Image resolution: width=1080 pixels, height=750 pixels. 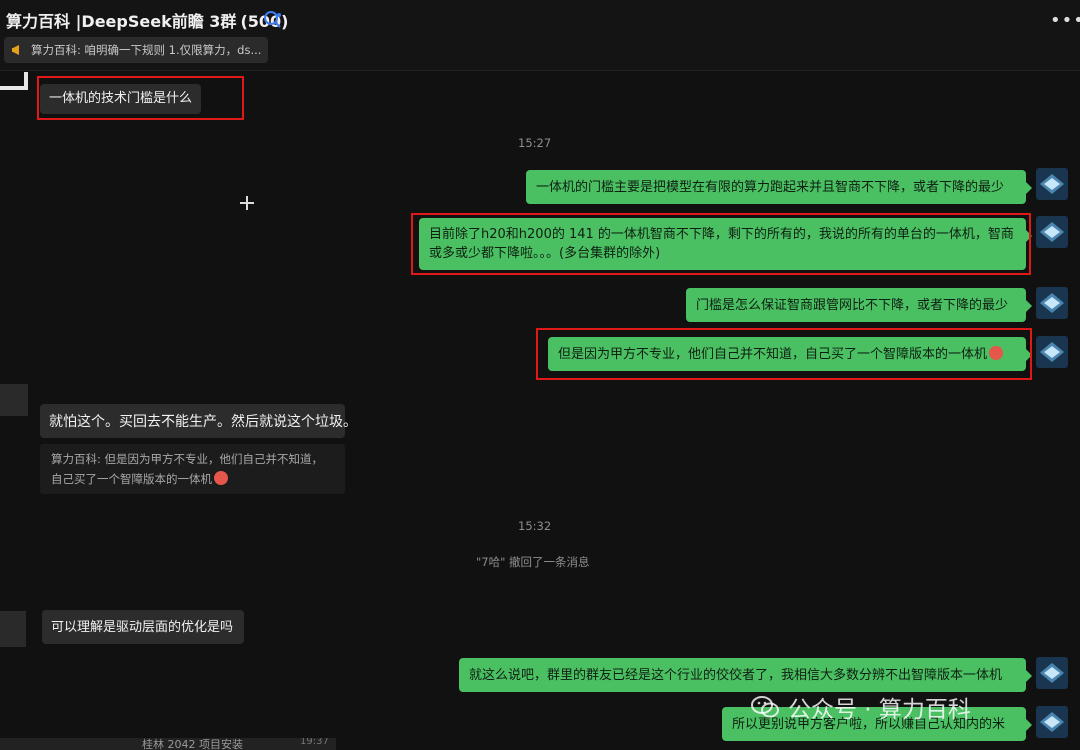 I want to click on message-text: 可以理解是驱动层面的优化是吗, so click(x=142, y=627).